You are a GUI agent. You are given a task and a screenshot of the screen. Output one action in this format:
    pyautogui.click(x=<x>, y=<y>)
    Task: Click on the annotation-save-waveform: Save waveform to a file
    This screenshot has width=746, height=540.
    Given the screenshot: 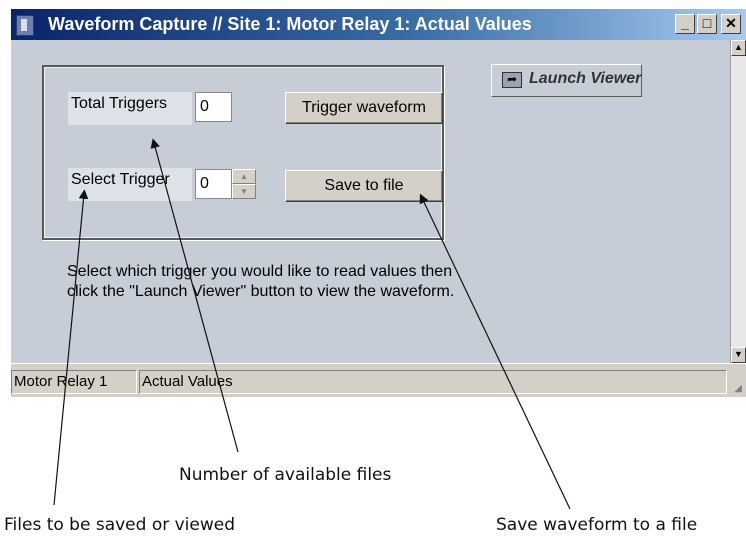 What is the action you would take?
    pyautogui.click(x=597, y=525)
    